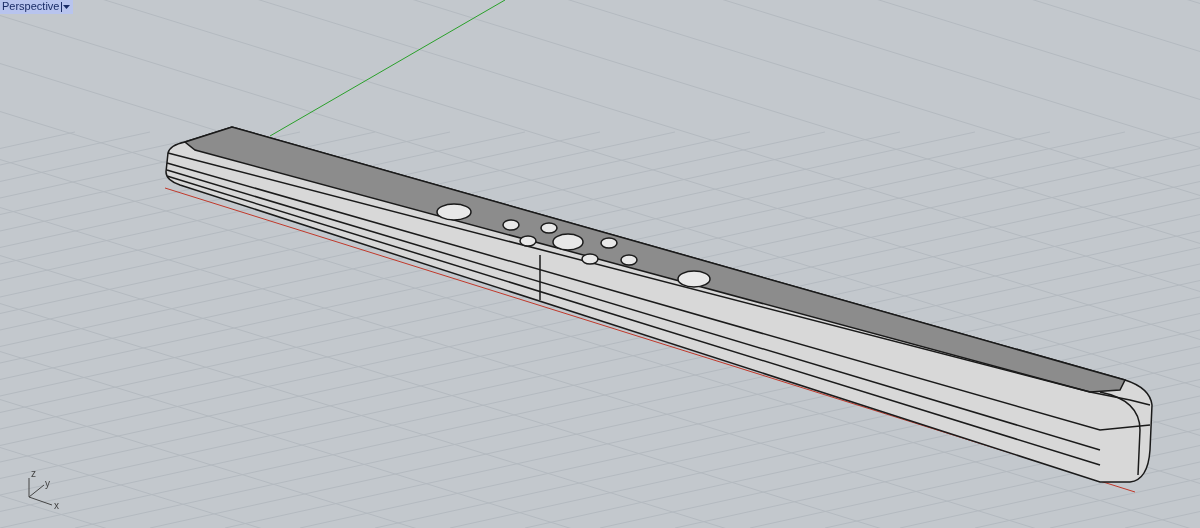  I want to click on viewport-title: Perspective, so click(31, 6).